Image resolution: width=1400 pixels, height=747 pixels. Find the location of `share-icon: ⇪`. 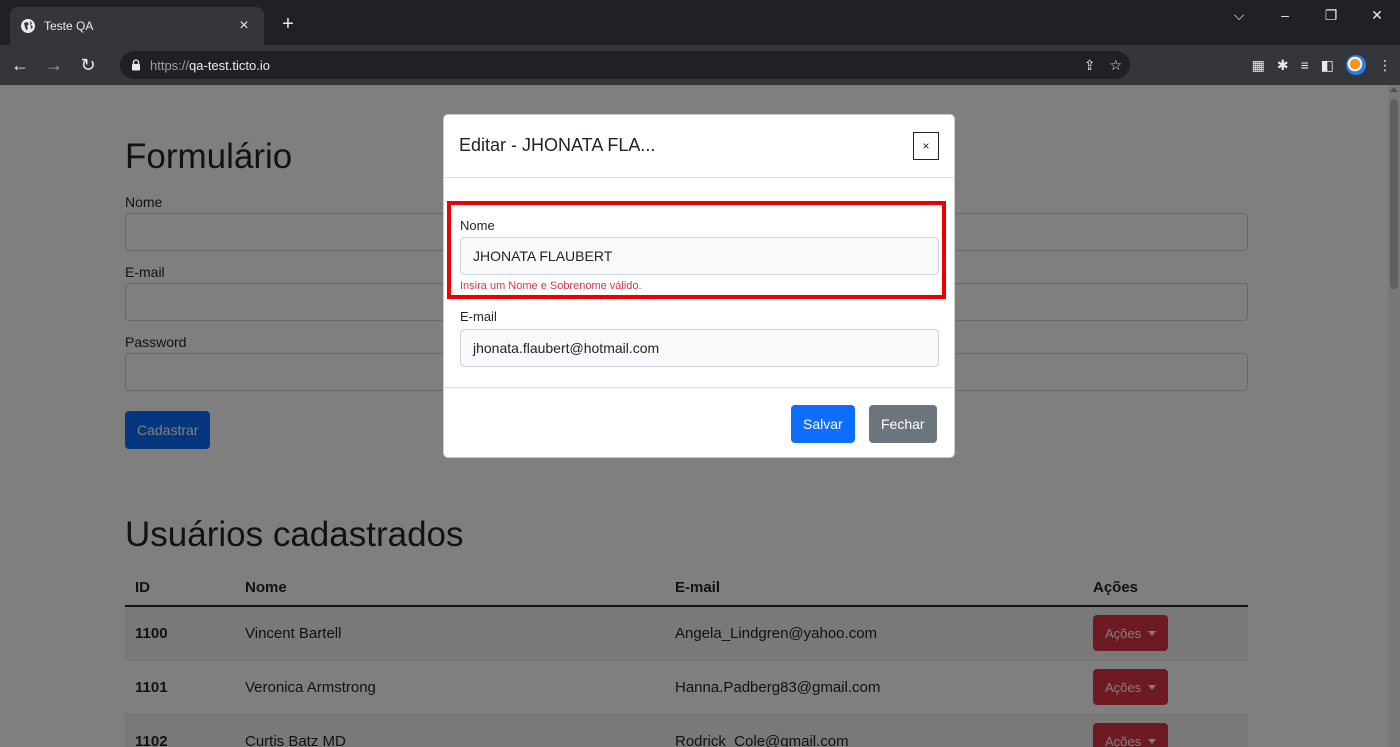

share-icon: ⇪ is located at coordinates (1090, 65).